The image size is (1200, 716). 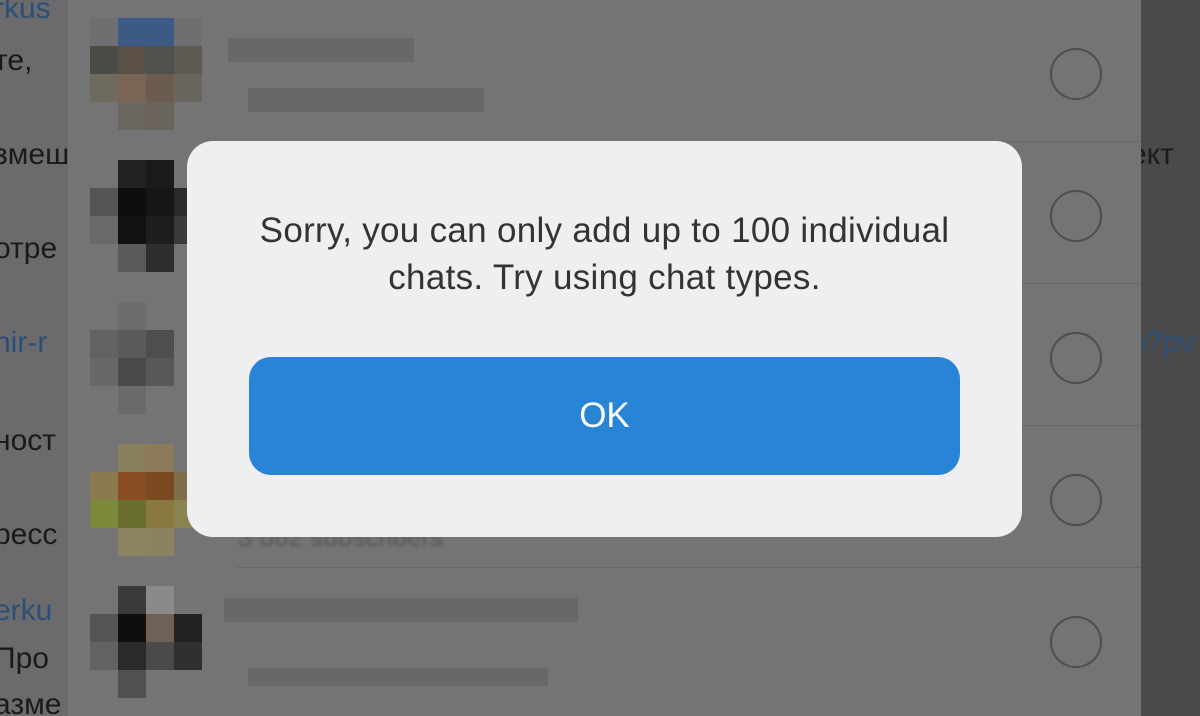 What do you see at coordinates (31, 702) in the screenshot?
I see `background-text: азме` at bounding box center [31, 702].